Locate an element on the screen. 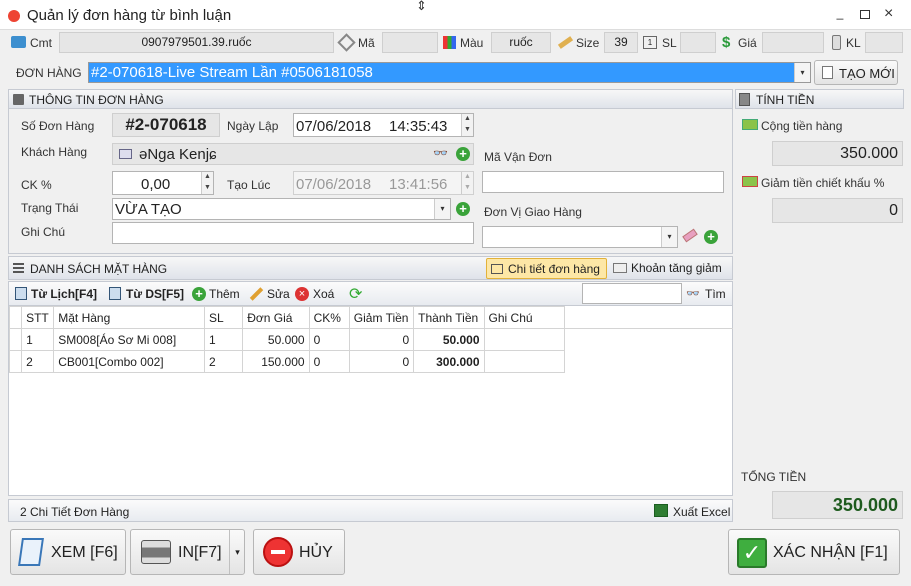  resize-cursor-icon: ⇕ is located at coordinates (421, 6).